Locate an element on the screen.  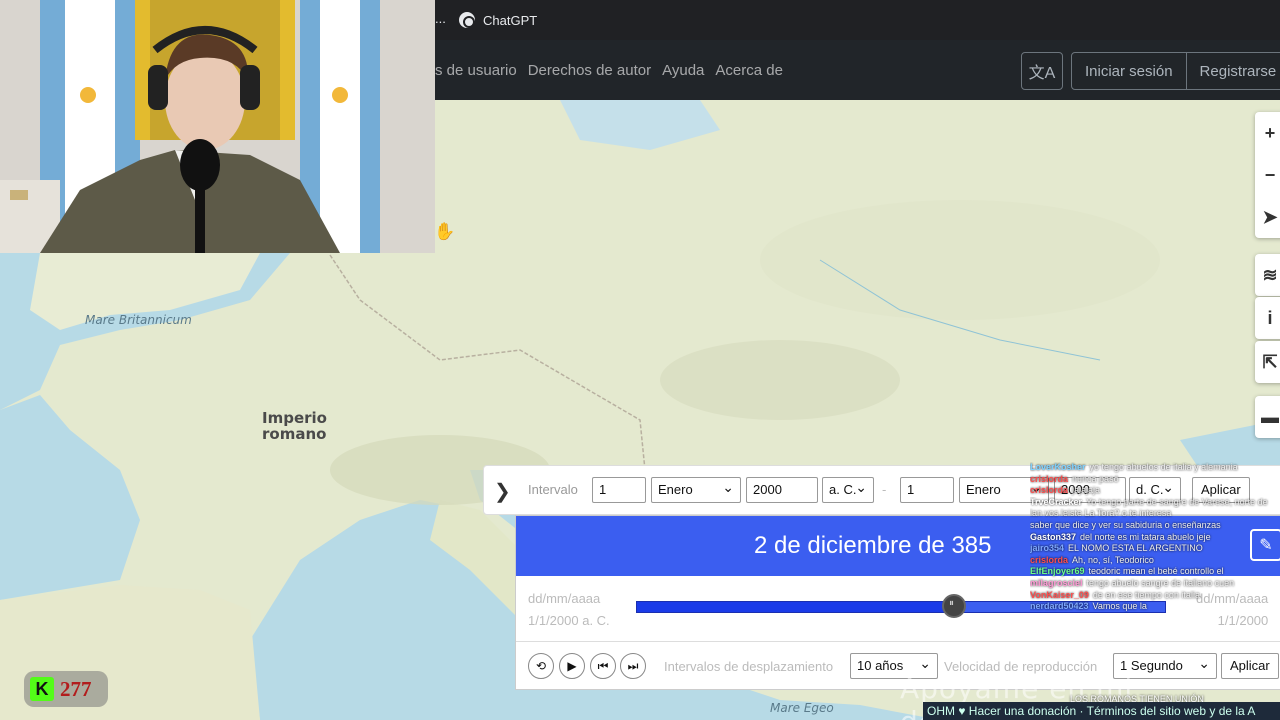
zoom-control-group: + − ➤ is located at coordinates (1267, 175).